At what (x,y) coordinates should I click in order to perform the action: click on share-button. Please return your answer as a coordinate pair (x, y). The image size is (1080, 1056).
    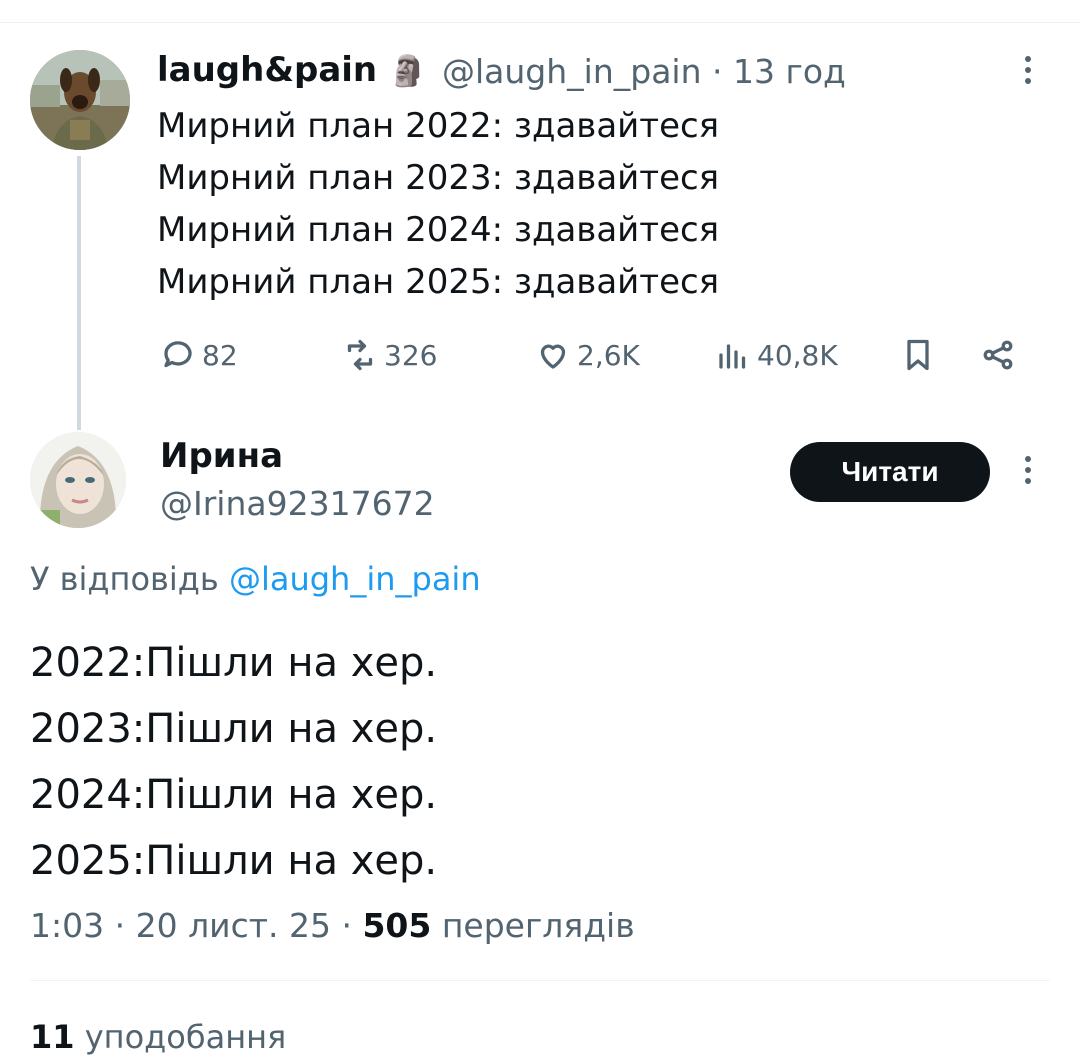
    Looking at the image, I should click on (1001, 355).